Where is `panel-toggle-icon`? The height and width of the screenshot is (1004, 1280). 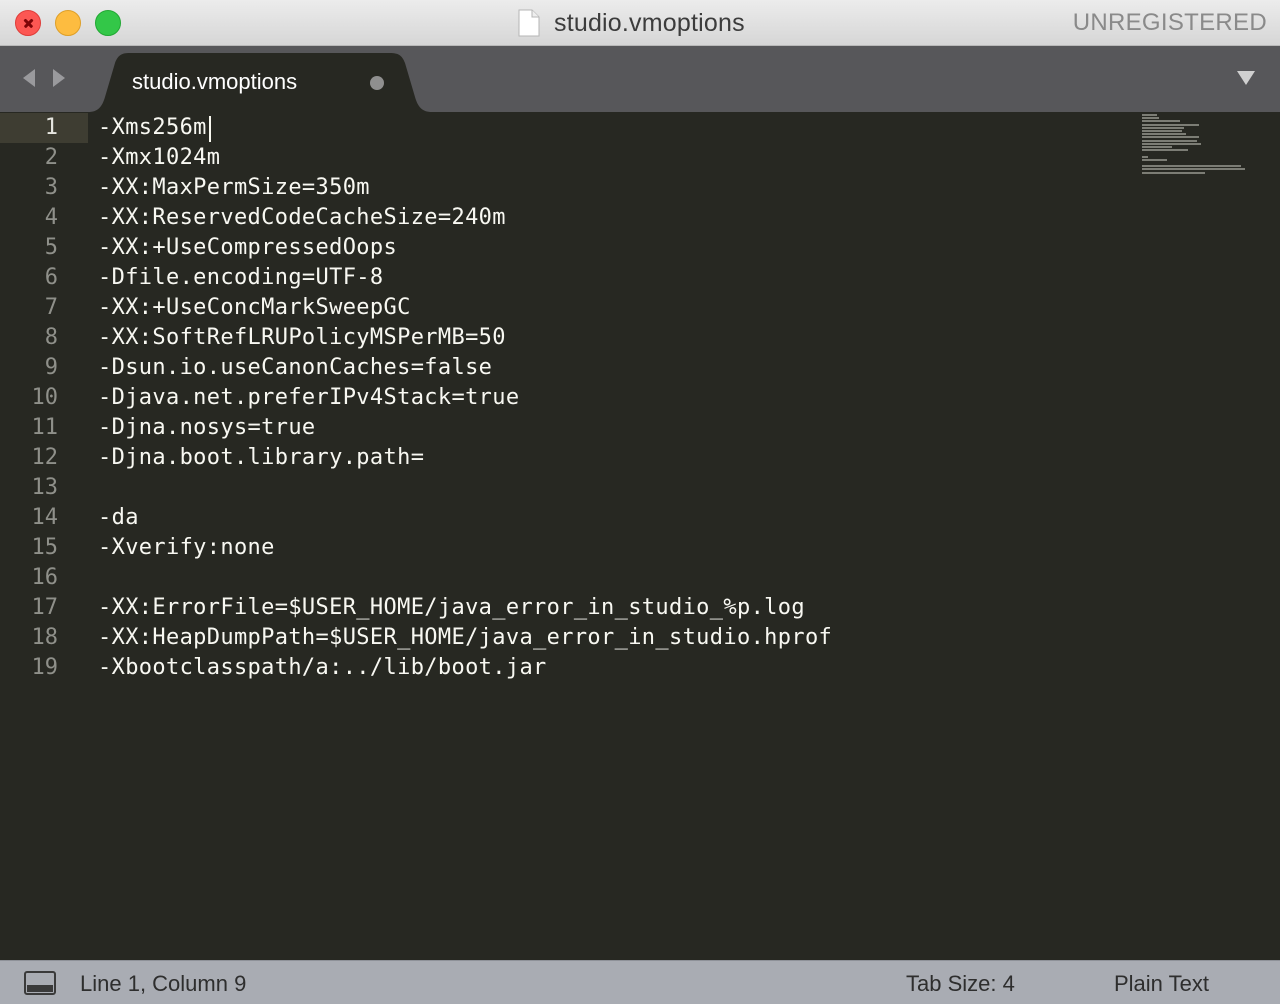 panel-toggle-icon is located at coordinates (40, 983).